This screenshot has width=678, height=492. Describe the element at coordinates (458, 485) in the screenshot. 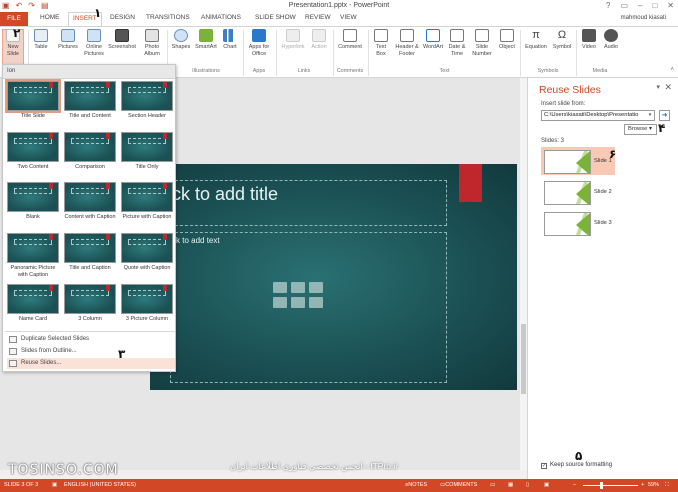

I see `comments-button: ▭ COMMENTS` at that location.